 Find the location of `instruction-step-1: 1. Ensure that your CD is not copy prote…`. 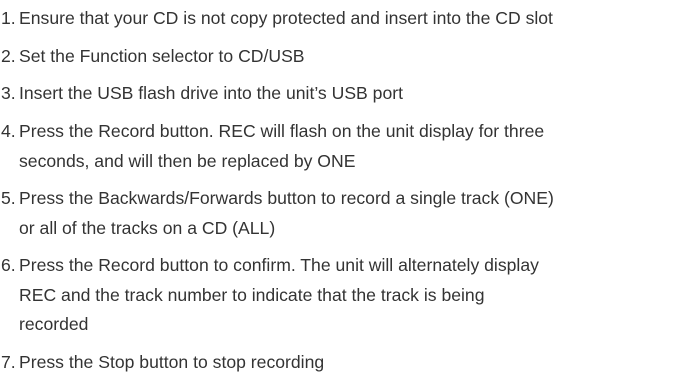

instruction-step-1: 1. Ensure that your CD is not copy prote… is located at coordinates (340, 18).